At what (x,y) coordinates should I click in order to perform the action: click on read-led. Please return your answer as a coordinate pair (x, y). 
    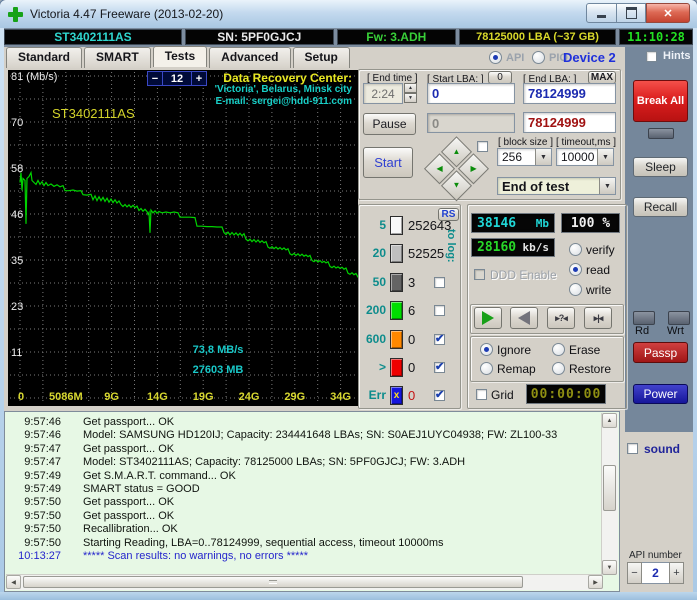
    Looking at the image, I should click on (644, 318).